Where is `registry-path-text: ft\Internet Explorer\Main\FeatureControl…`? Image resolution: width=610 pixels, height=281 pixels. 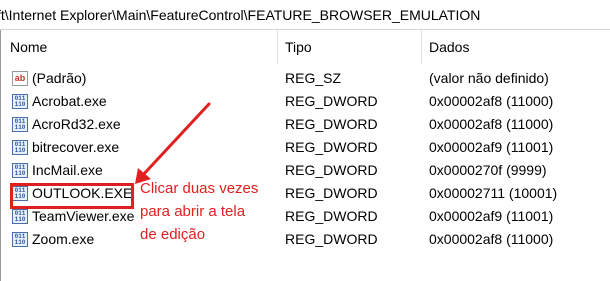
registry-path-text: ft\Internet Explorer\Main\FeatureControl… is located at coordinates (240, 15).